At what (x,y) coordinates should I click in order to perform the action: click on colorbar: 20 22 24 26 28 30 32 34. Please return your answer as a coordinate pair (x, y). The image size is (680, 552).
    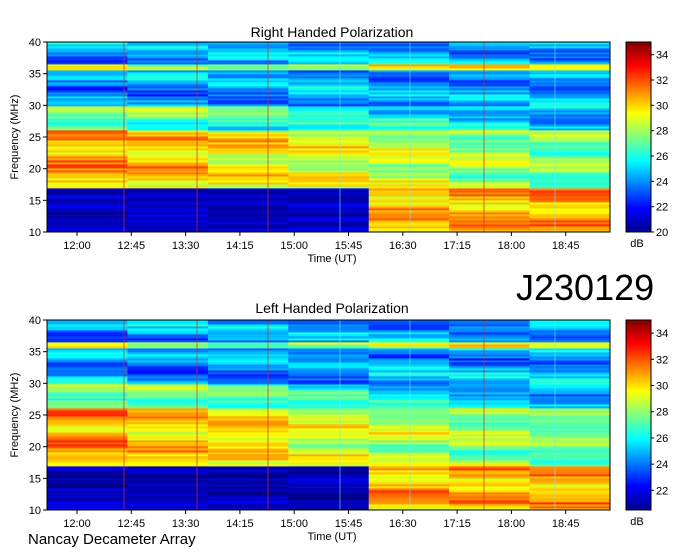
    Looking at the image, I should click on (646, 140).